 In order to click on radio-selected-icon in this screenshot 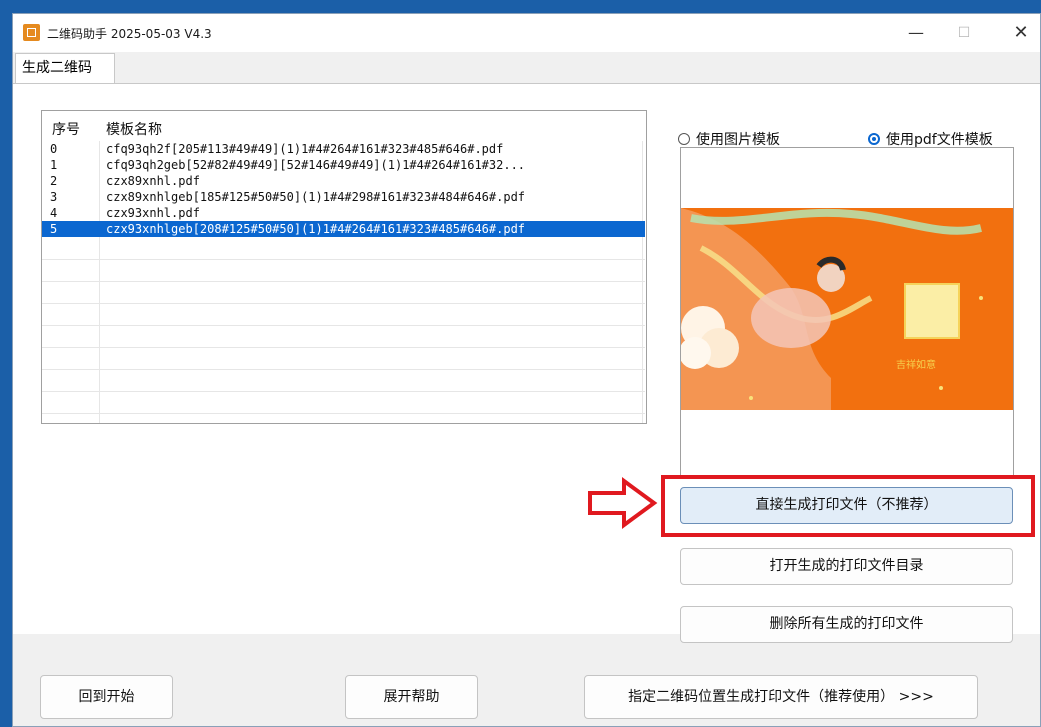, I will do `click(874, 139)`.